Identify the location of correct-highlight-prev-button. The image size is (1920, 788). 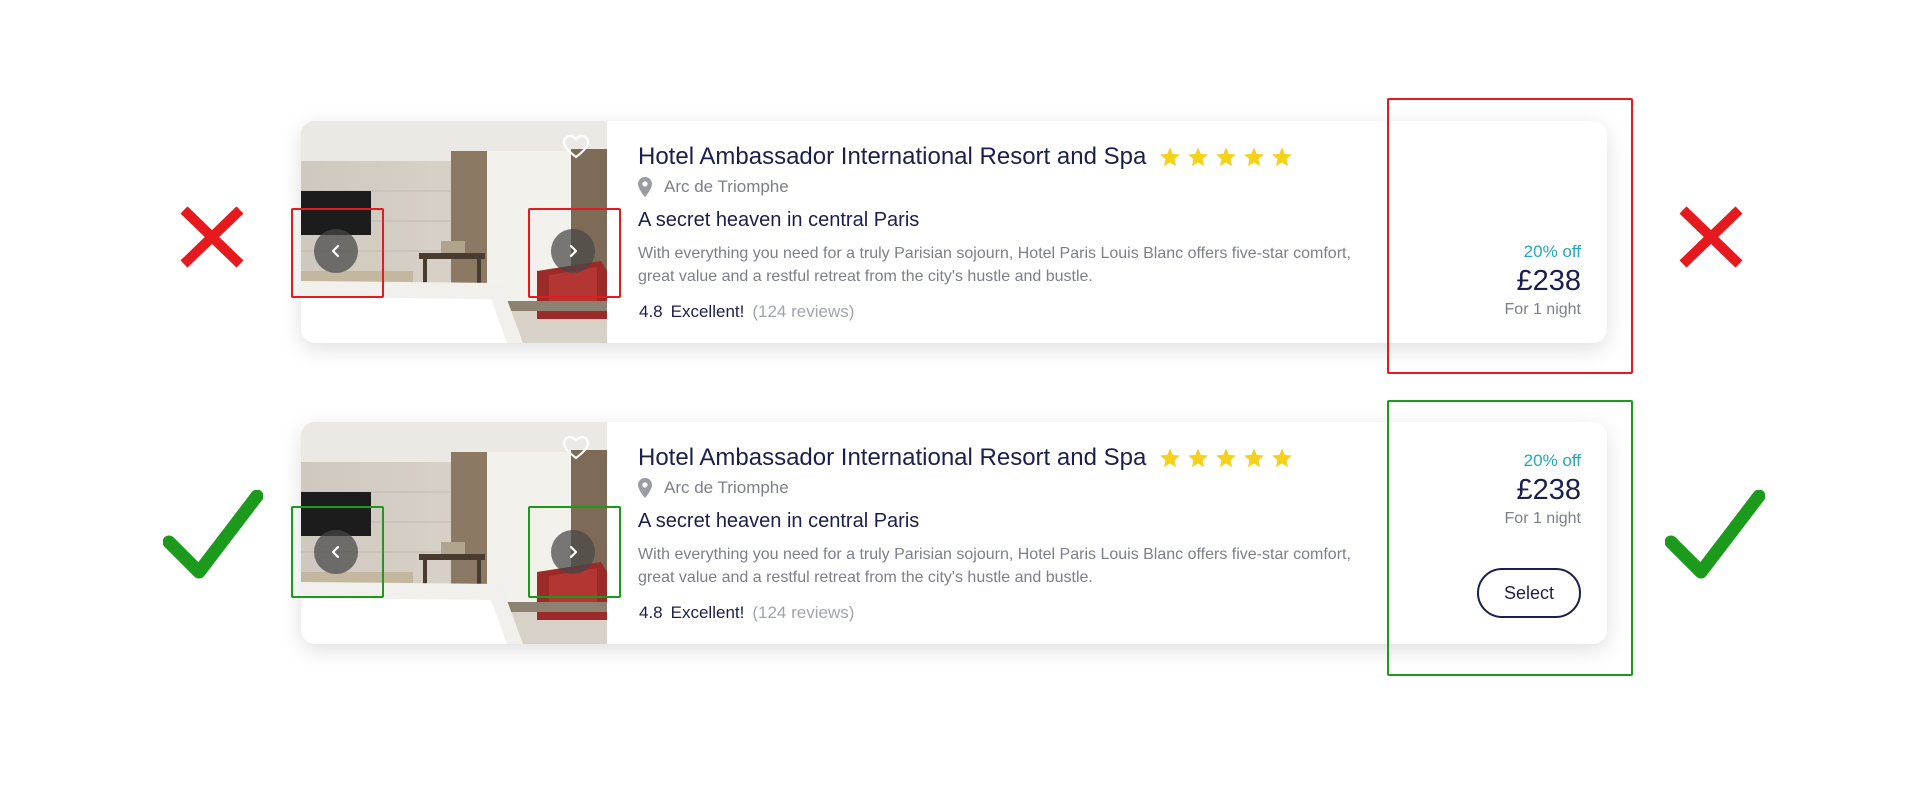
(337, 552).